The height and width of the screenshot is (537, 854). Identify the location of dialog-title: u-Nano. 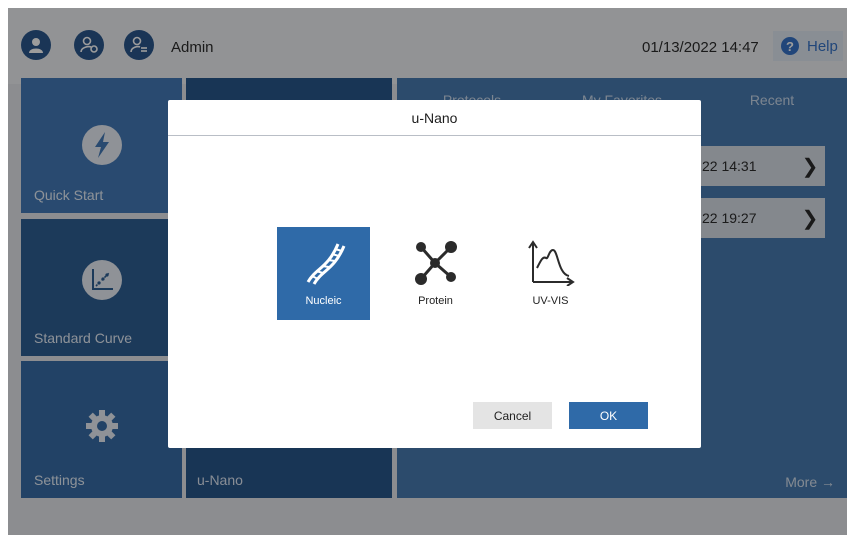
(434, 118).